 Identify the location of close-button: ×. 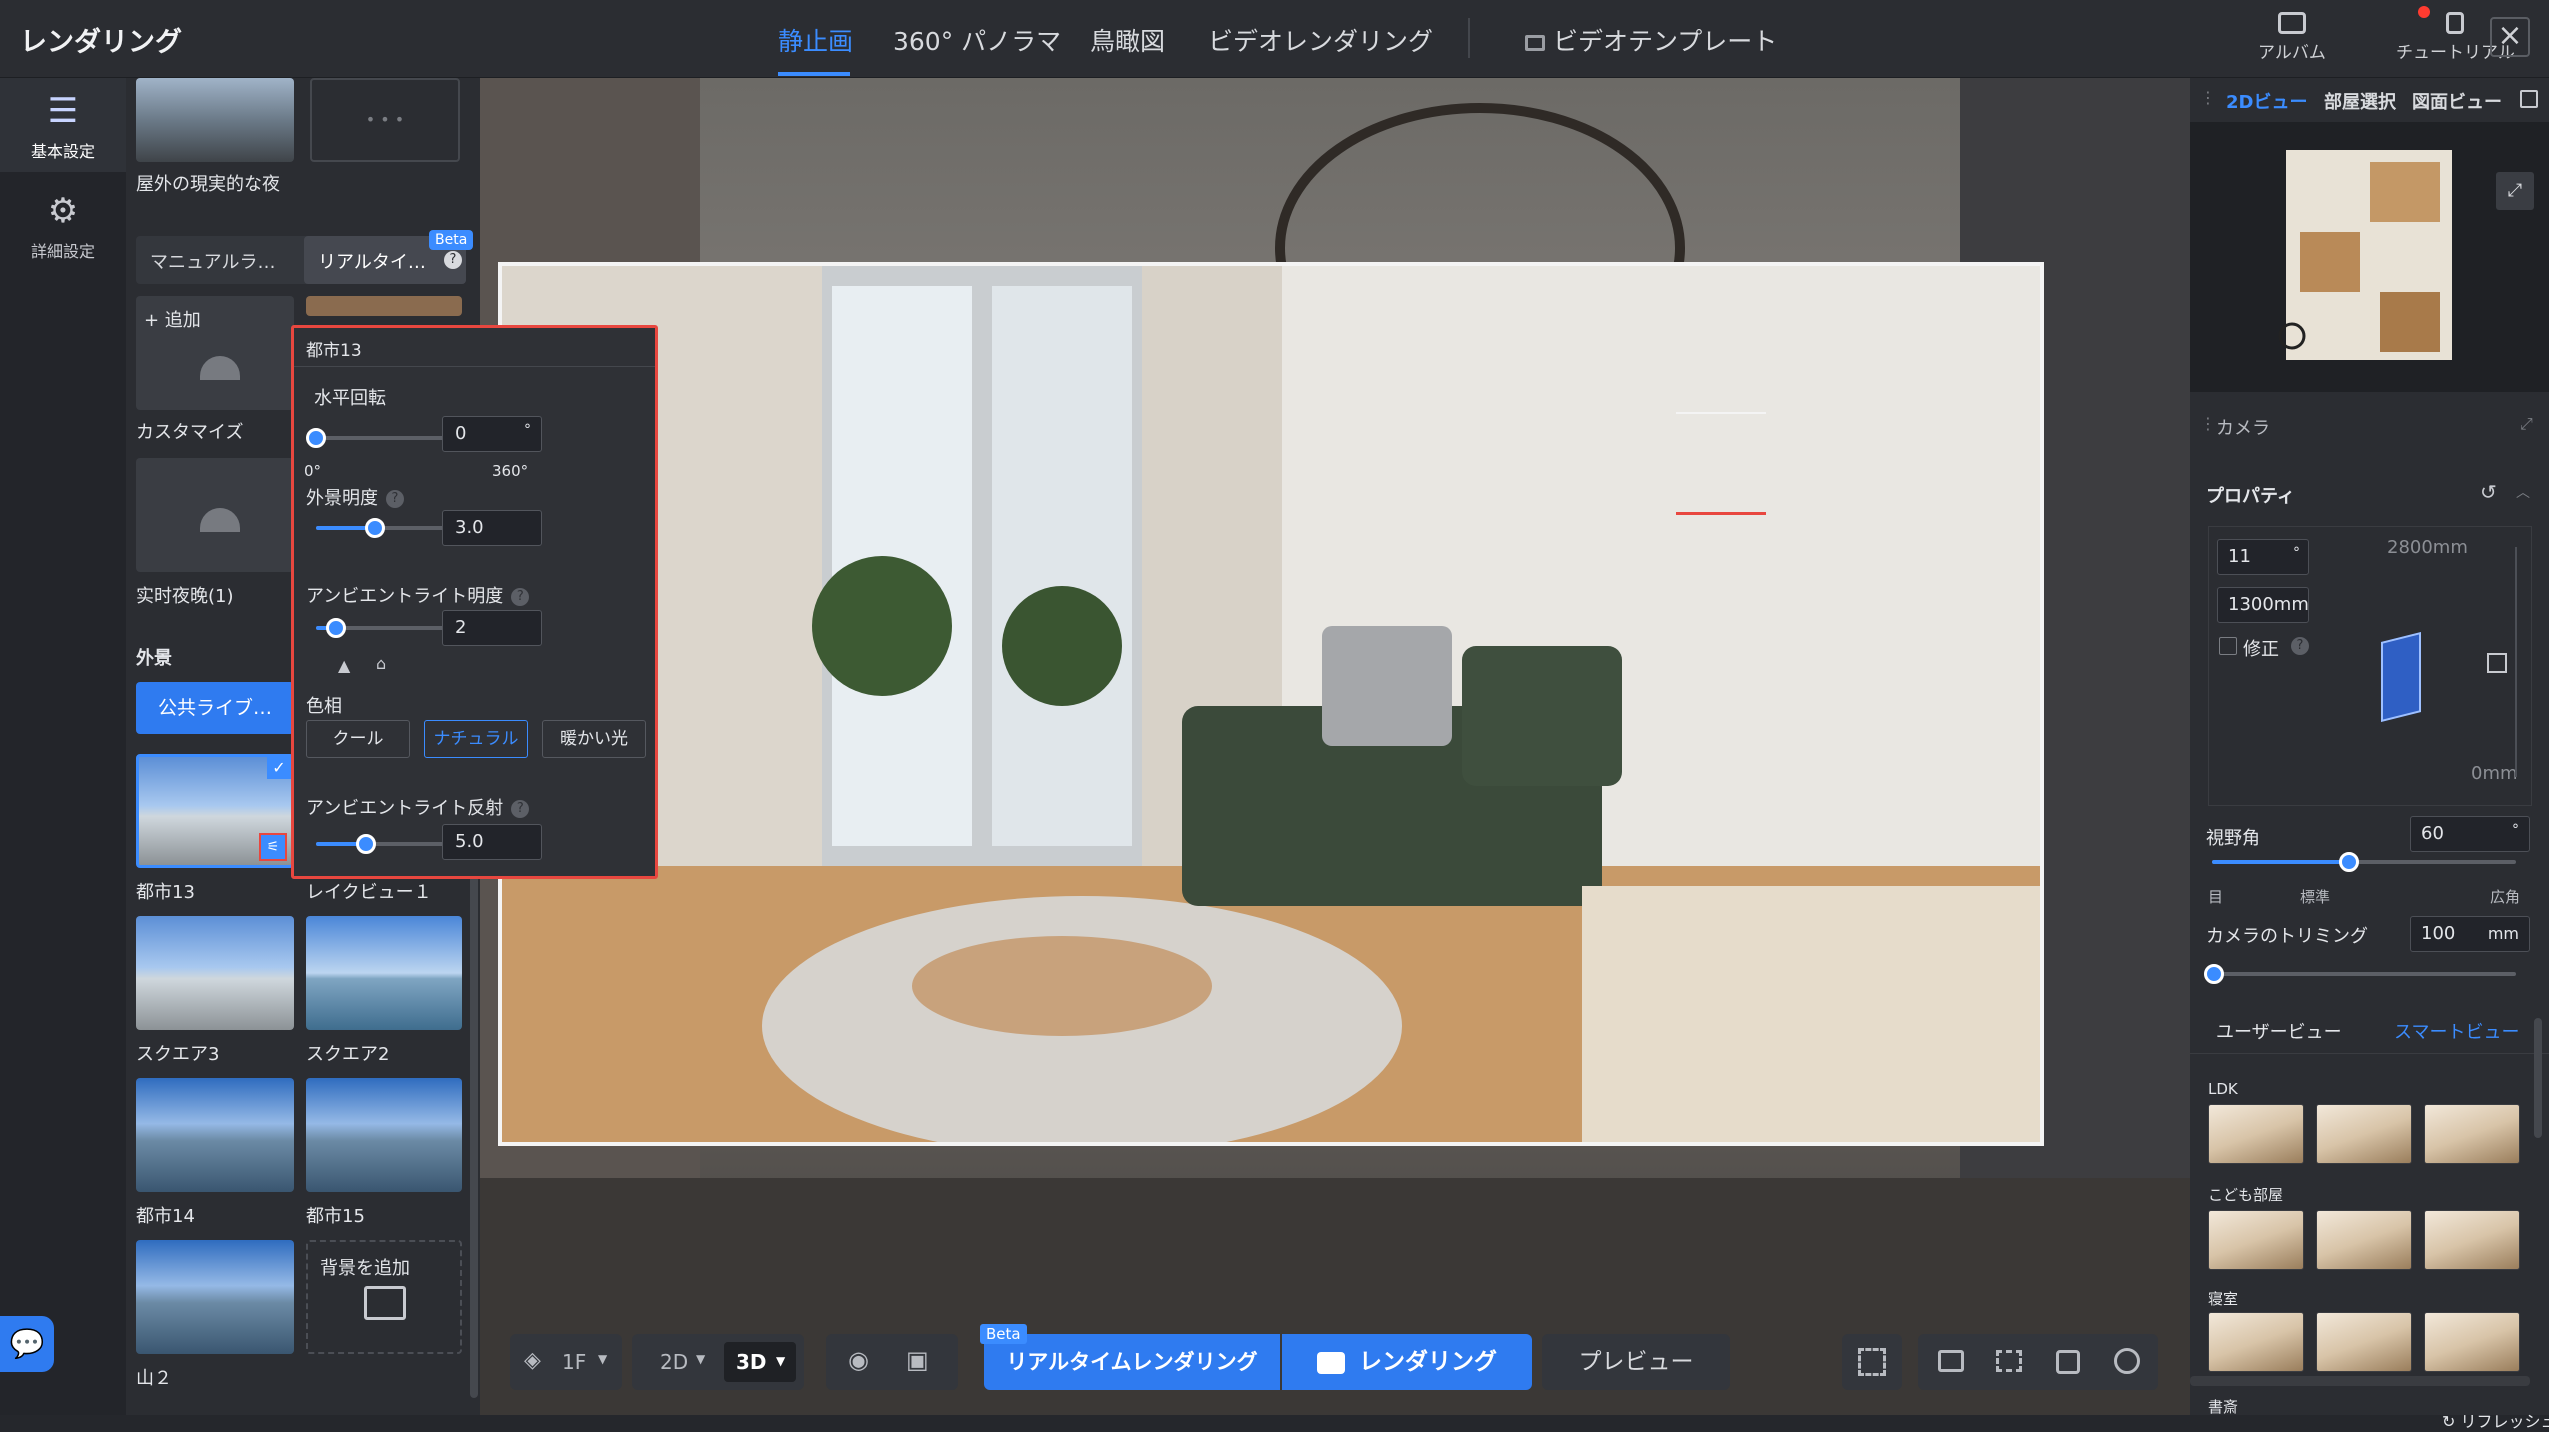
(2510, 37).